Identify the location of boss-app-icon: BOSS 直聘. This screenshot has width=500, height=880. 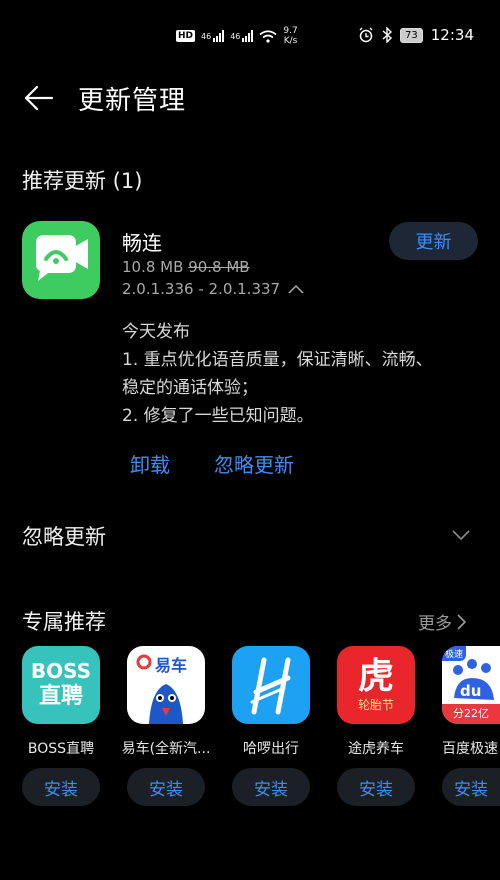
(61, 685).